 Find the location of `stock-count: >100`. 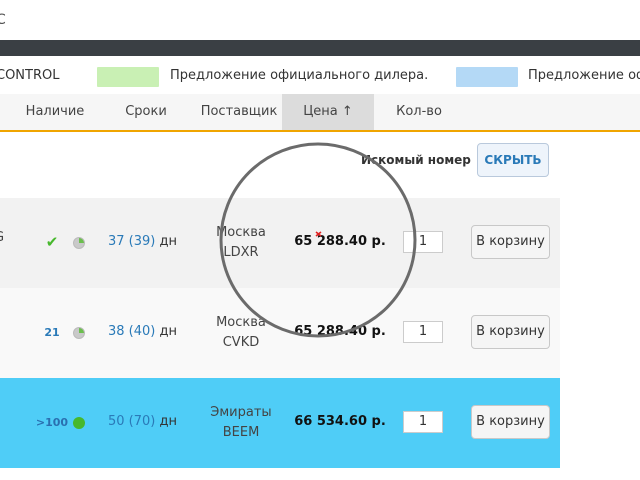

stock-count: >100 is located at coordinates (52, 422).